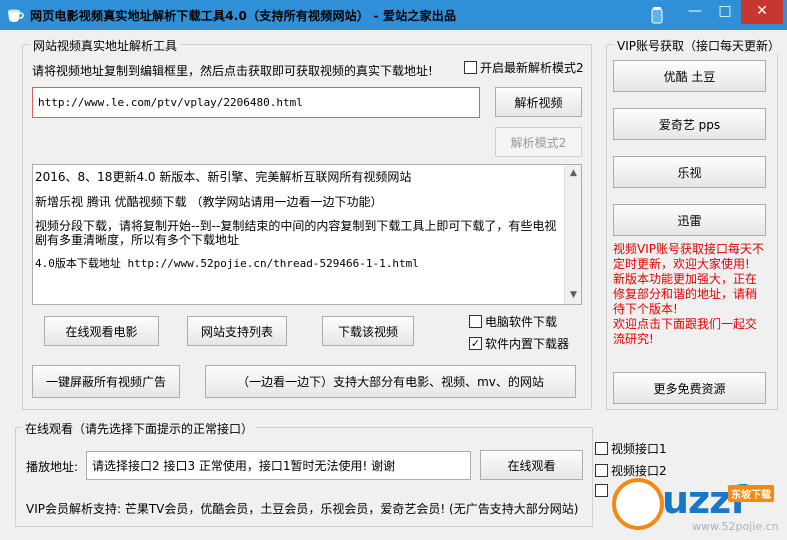 The width and height of the screenshot is (787, 540). What do you see at coordinates (639, 471) in the screenshot?
I see `interface2-checkbox-label: 视频接口2` at bounding box center [639, 471].